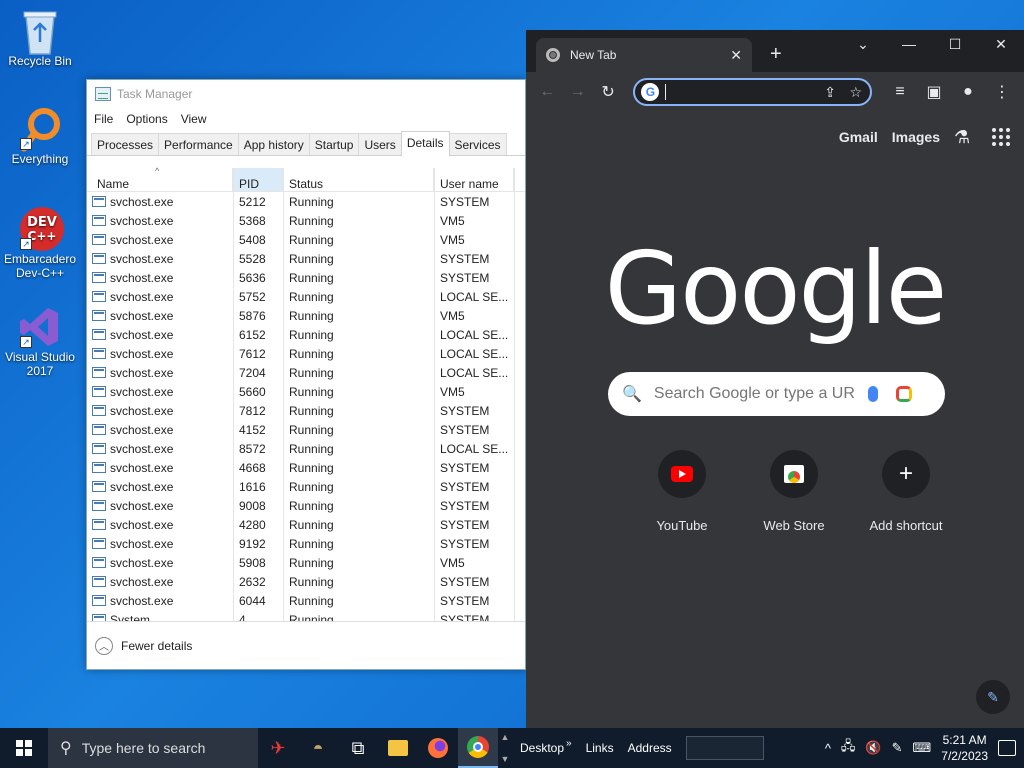  Describe the element at coordinates (906, 491) in the screenshot. I see `shortcut-add: + Add shortcut` at that location.